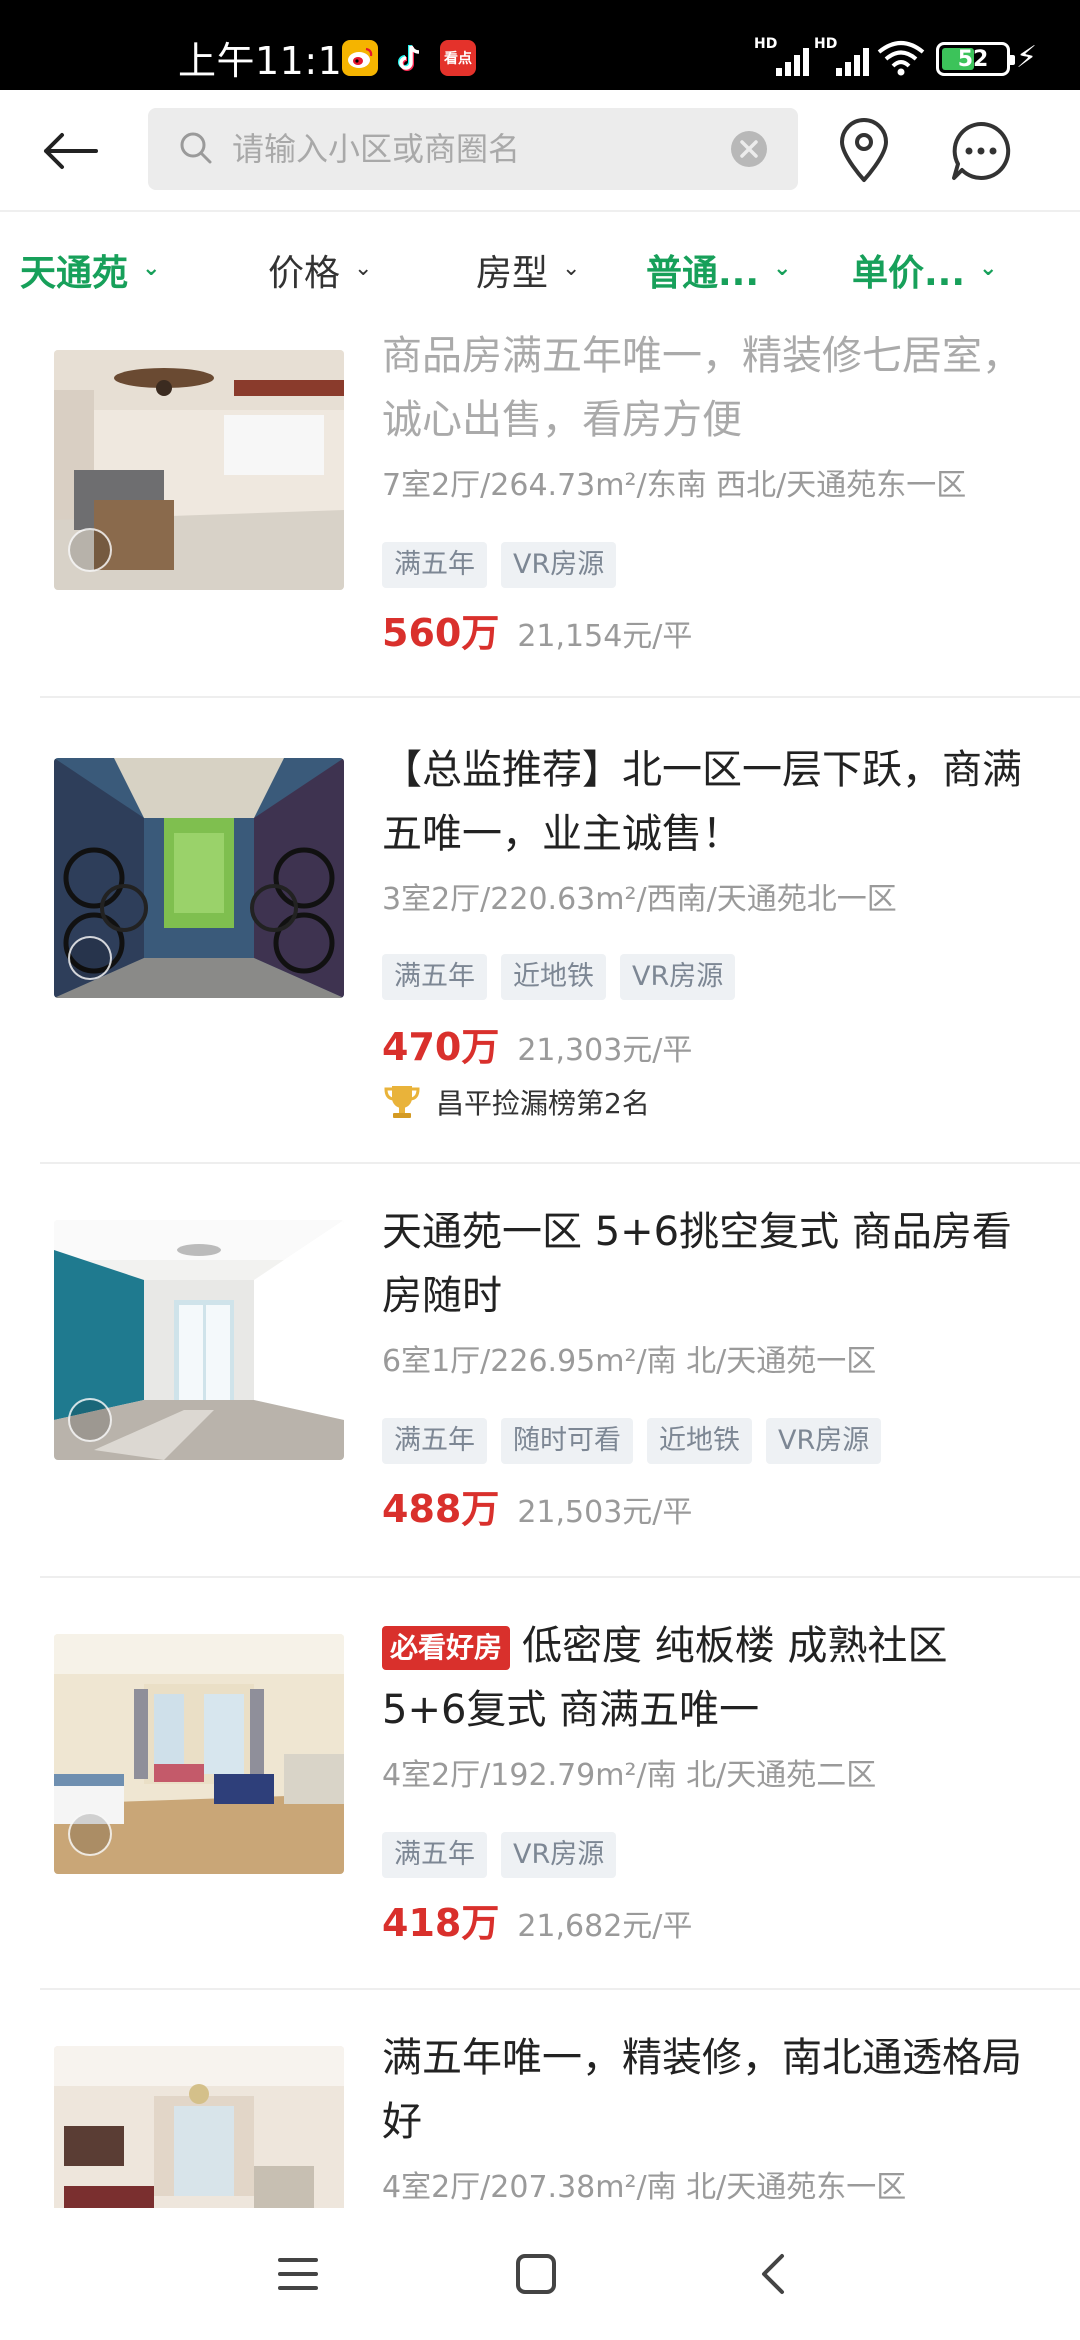 The width and height of the screenshot is (1080, 2340). I want to click on kandian-icon: 看点, so click(458, 58).